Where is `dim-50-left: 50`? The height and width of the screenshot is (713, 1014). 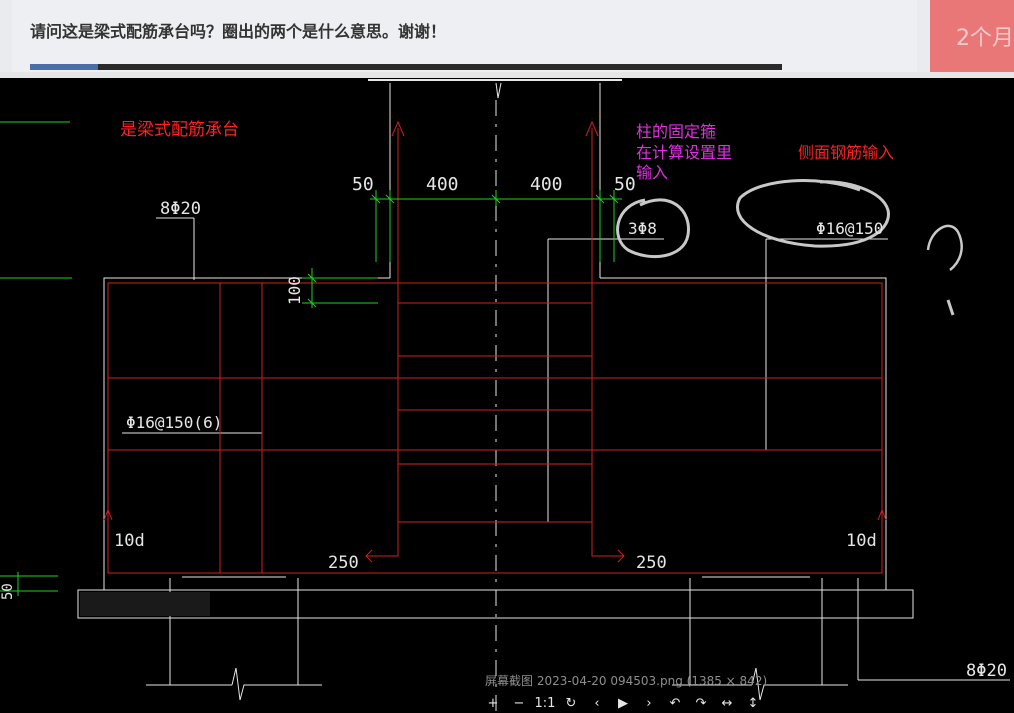 dim-50-left: 50 is located at coordinates (363, 184).